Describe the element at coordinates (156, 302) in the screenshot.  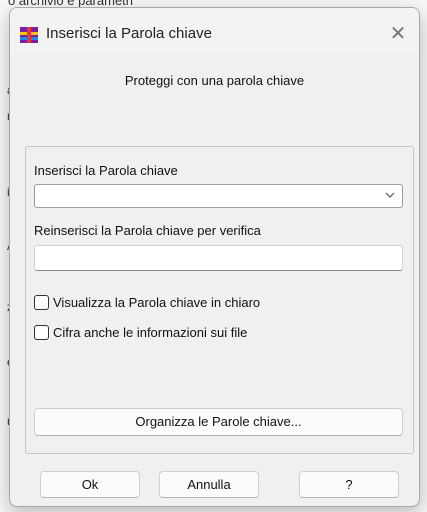
I see `show-password-label: Visualizza la Parola chiave in chiaro` at that location.